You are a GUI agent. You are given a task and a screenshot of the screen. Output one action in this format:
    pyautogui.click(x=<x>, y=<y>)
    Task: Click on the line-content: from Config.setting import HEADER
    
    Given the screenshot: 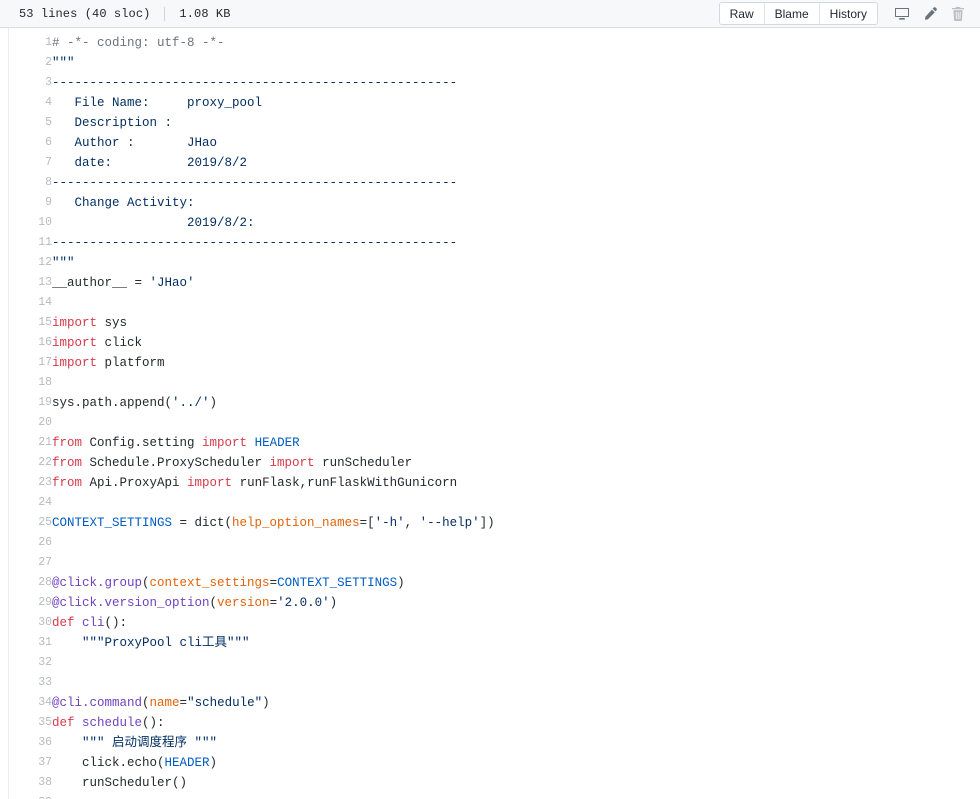 What is the action you would take?
    pyautogui.click(x=516, y=443)
    